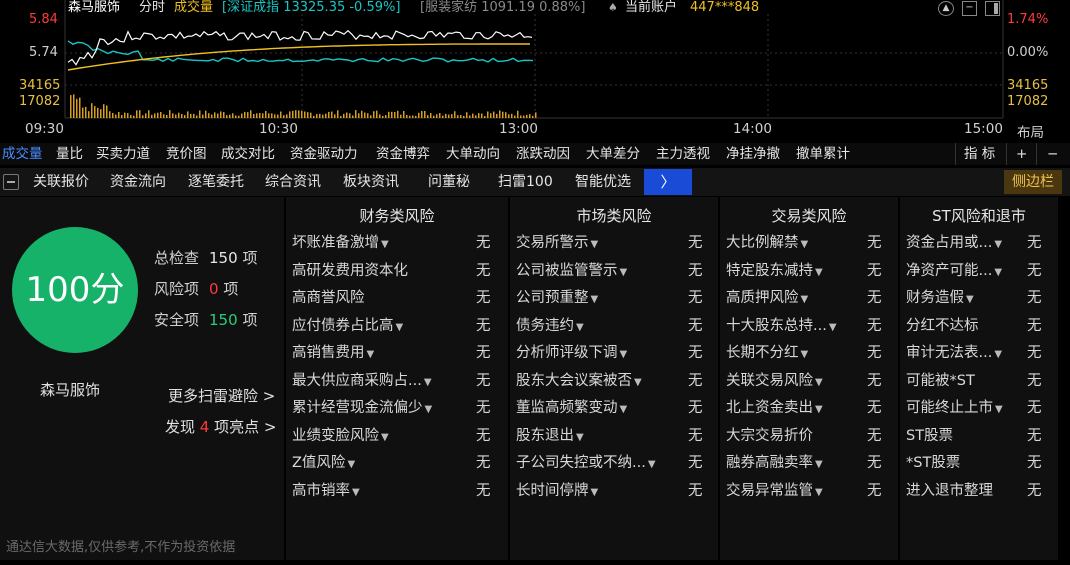 This screenshot has width=1070, height=565. I want to click on minimize-panel-icon, so click(11, 182).